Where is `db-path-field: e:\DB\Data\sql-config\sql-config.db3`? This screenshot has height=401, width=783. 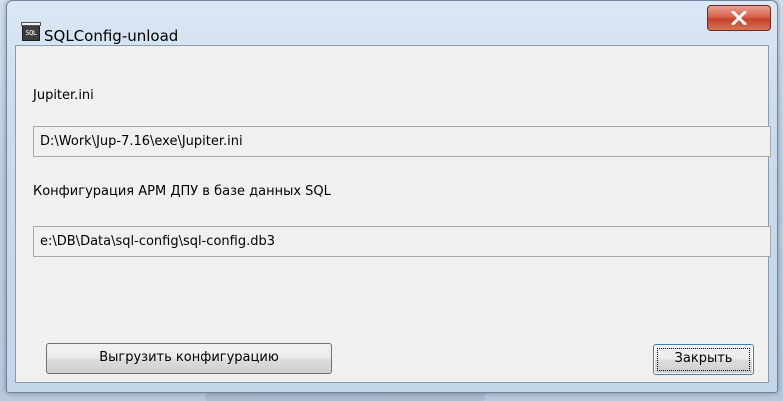 db-path-field: e:\DB\Data\sql-config\sql-config.db3 is located at coordinates (402, 241).